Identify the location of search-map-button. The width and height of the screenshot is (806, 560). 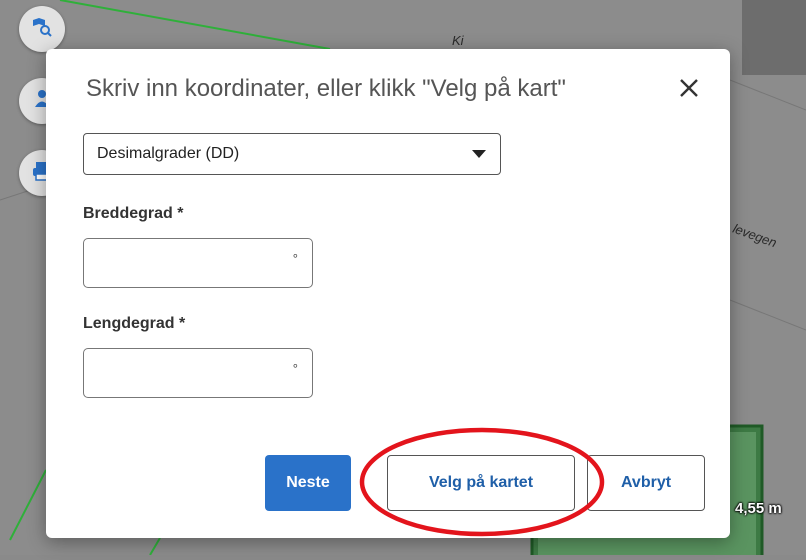
(42, 29).